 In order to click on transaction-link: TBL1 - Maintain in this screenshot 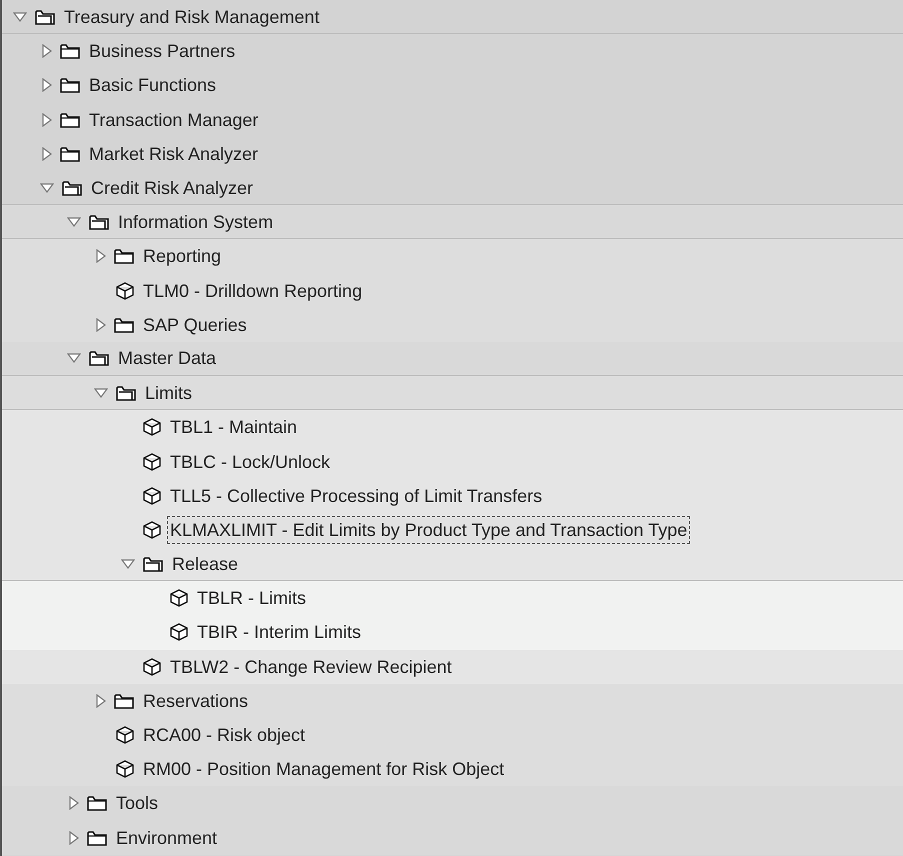, I will do `click(233, 427)`.